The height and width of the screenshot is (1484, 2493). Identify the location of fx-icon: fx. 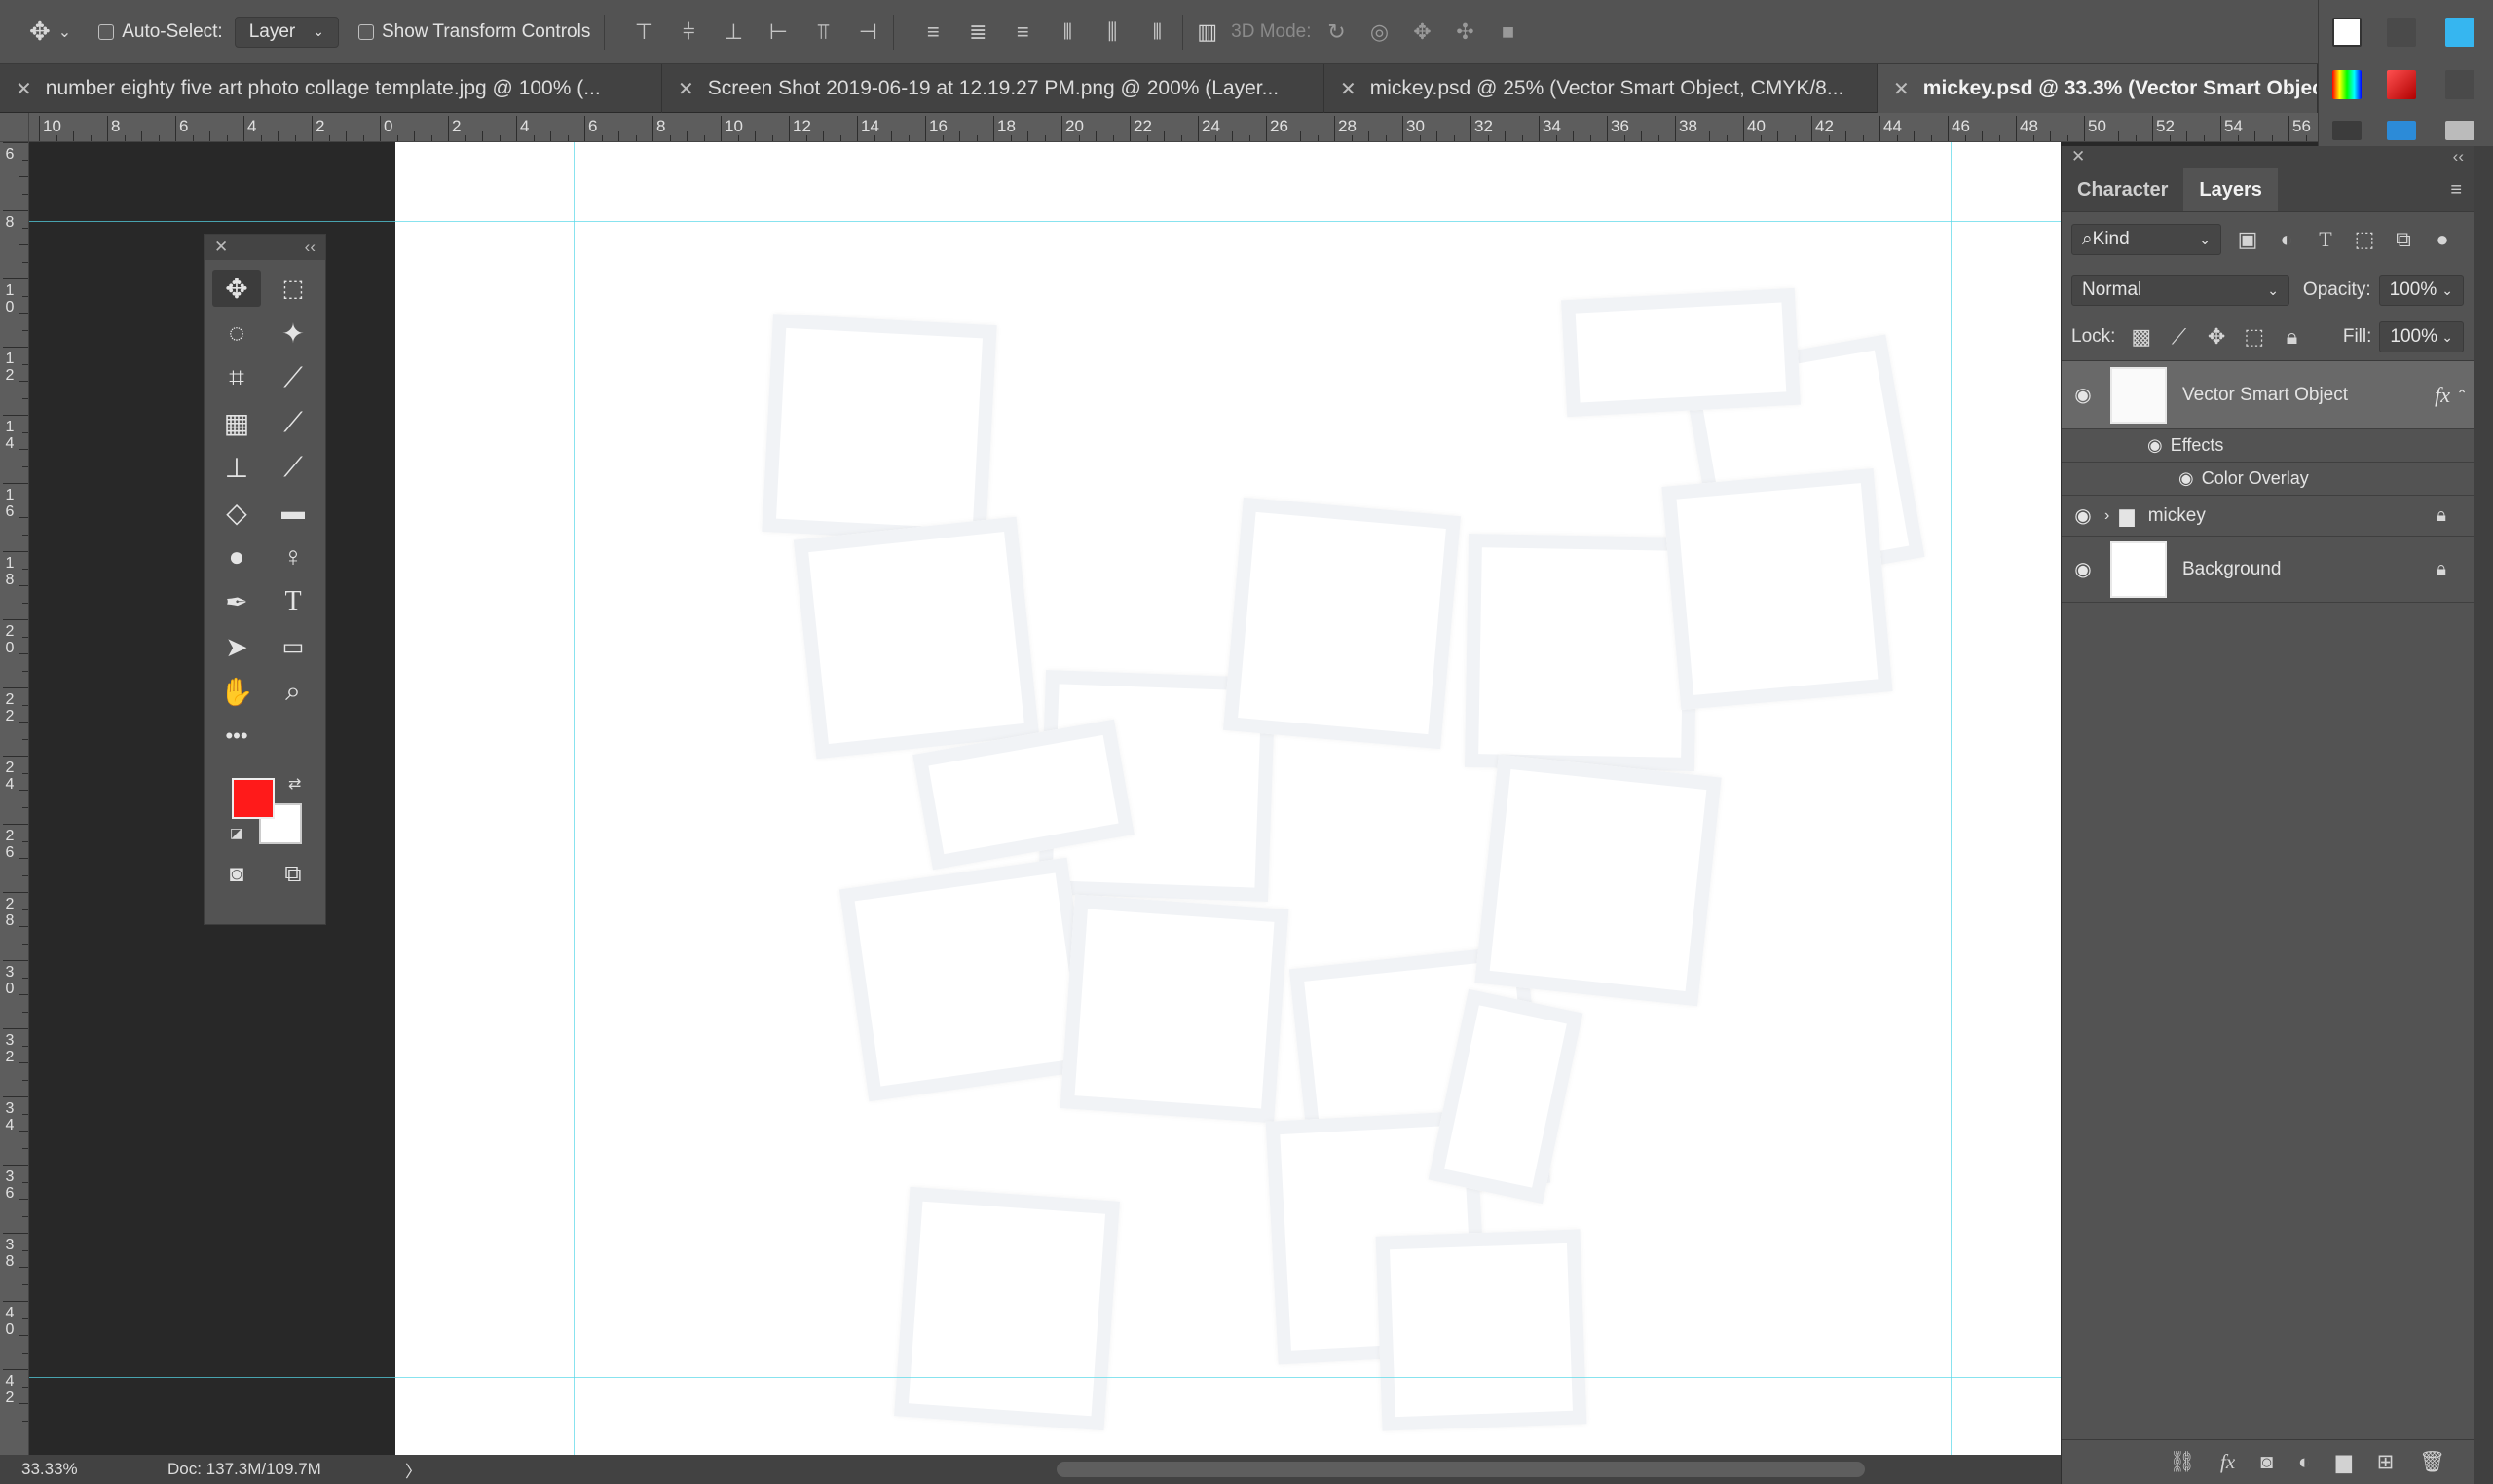
(2443, 395).